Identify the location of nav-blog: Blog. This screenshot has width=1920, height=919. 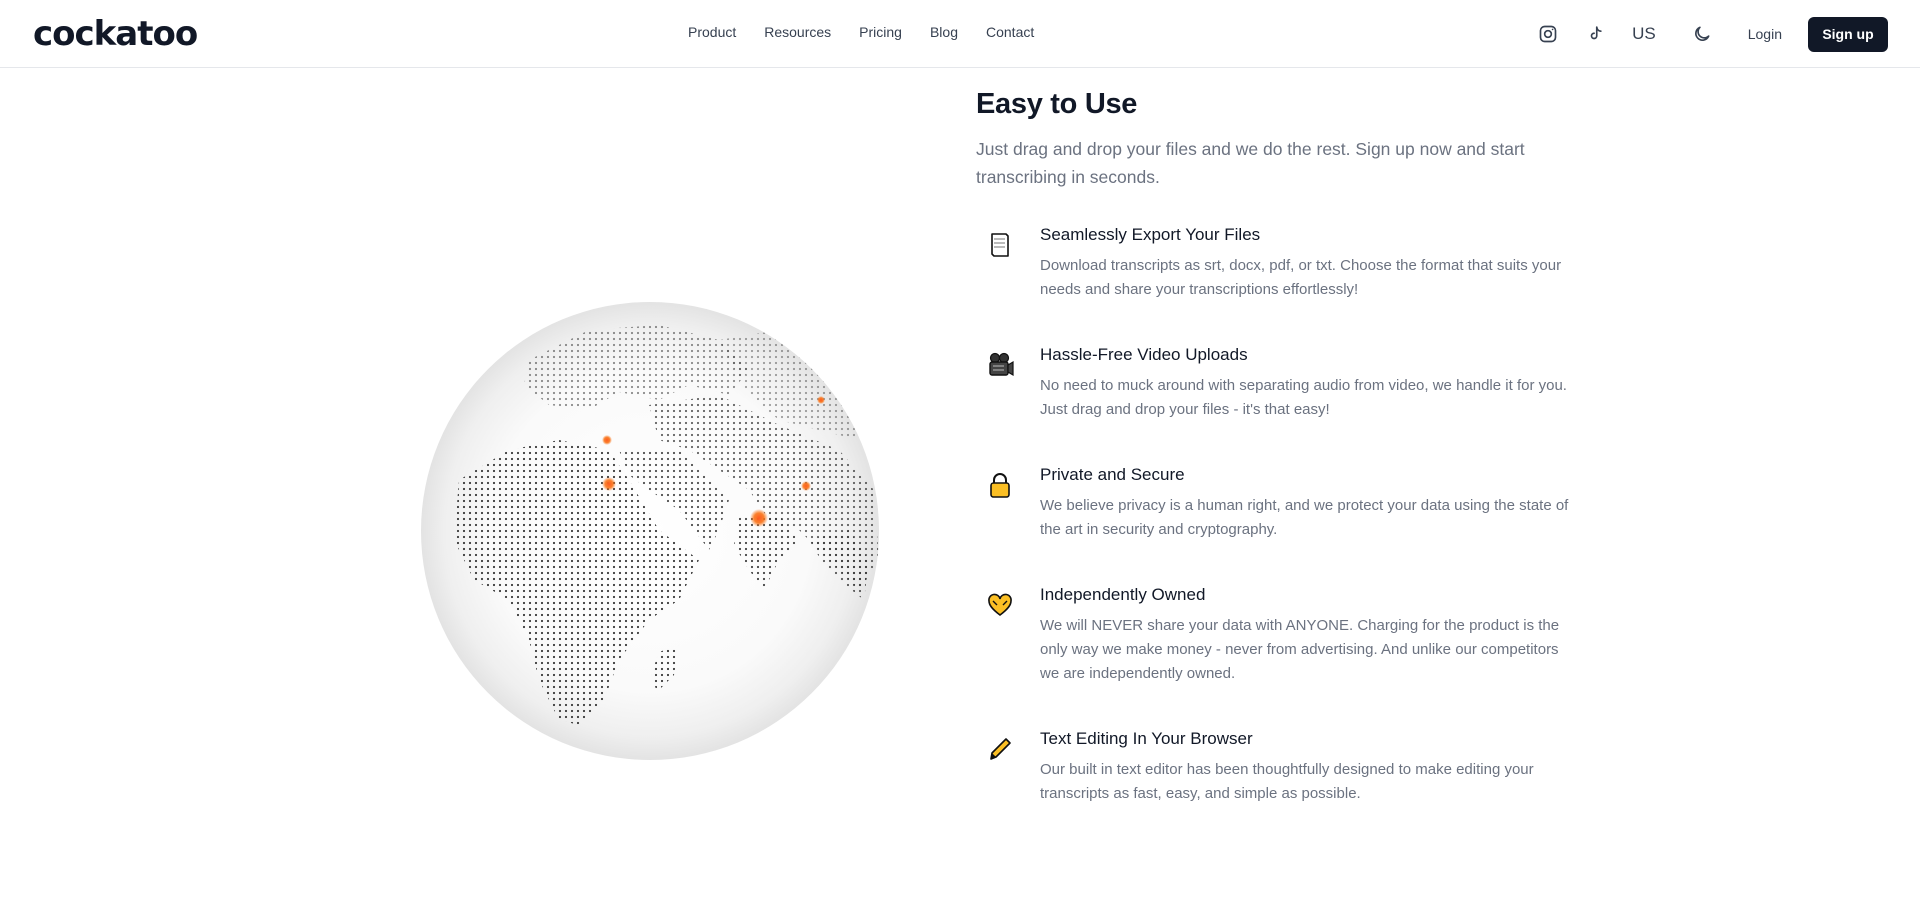
(944, 32).